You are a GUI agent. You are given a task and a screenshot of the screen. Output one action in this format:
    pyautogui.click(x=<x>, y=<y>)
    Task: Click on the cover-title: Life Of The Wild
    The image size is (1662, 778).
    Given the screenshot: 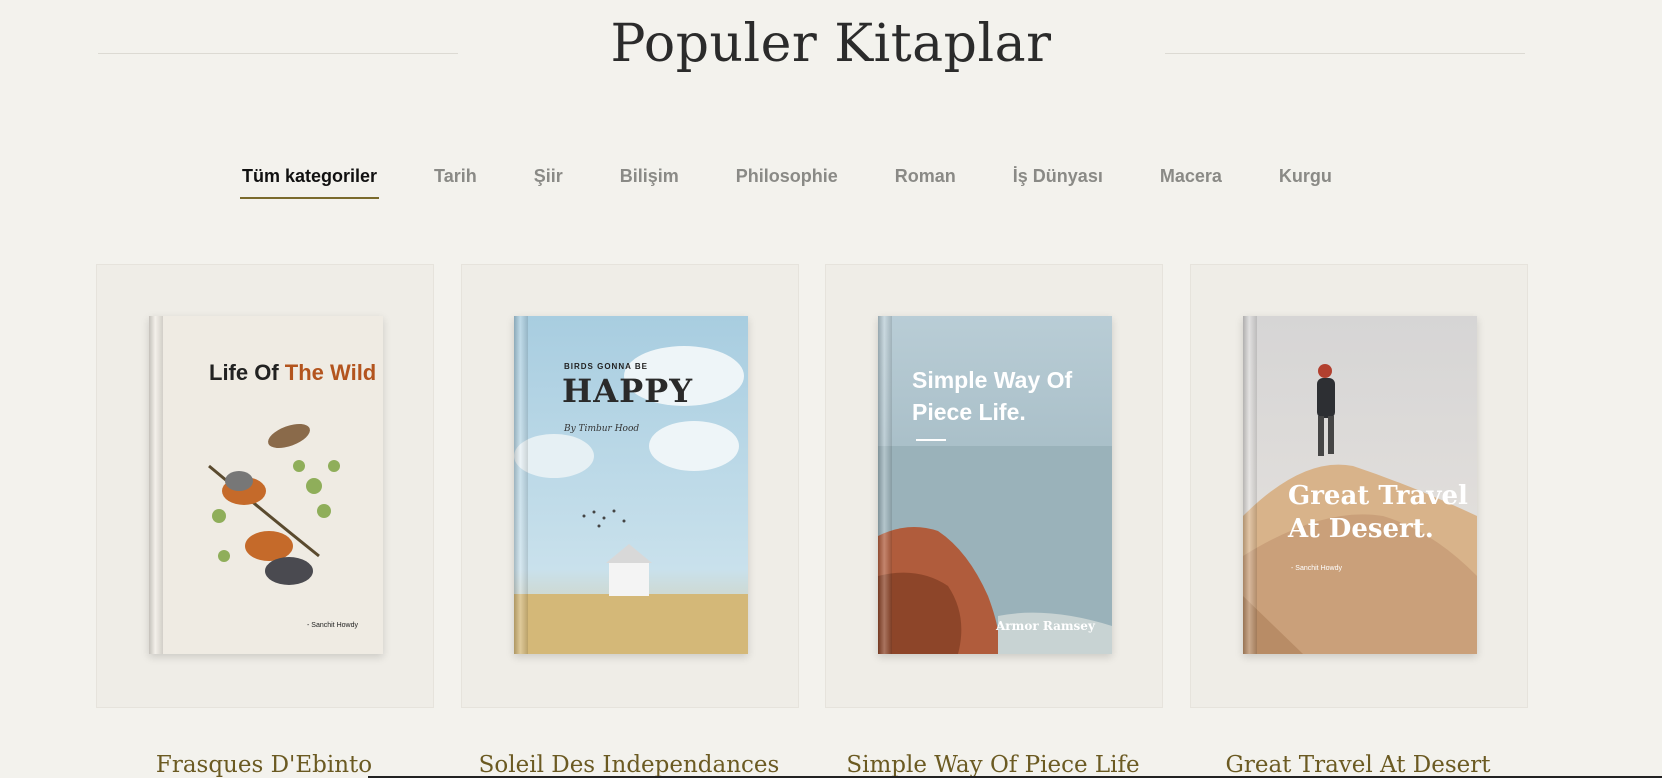 What is the action you would take?
    pyautogui.click(x=292, y=373)
    